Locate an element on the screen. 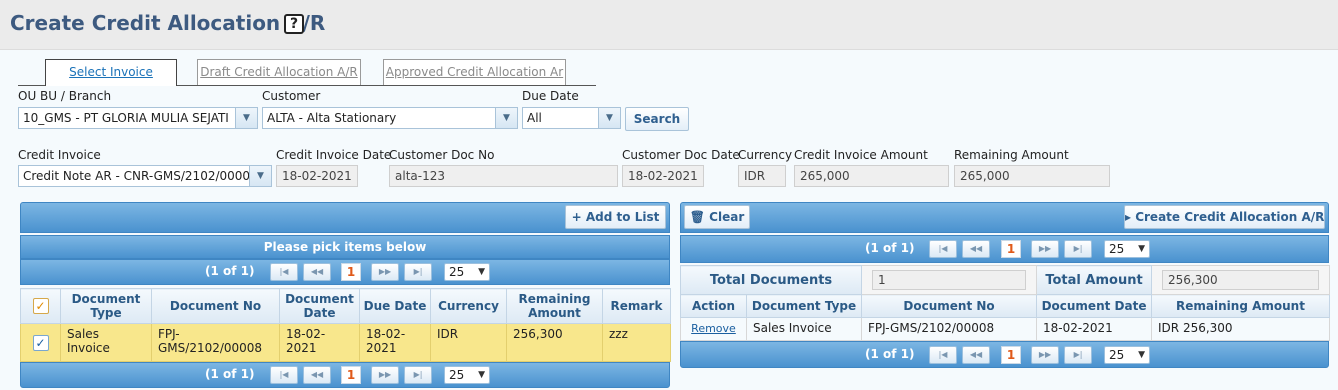 Image resolution: width=1338 pixels, height=390 pixels. customer-doc-date-label: Customer Doc Date is located at coordinates (681, 155).